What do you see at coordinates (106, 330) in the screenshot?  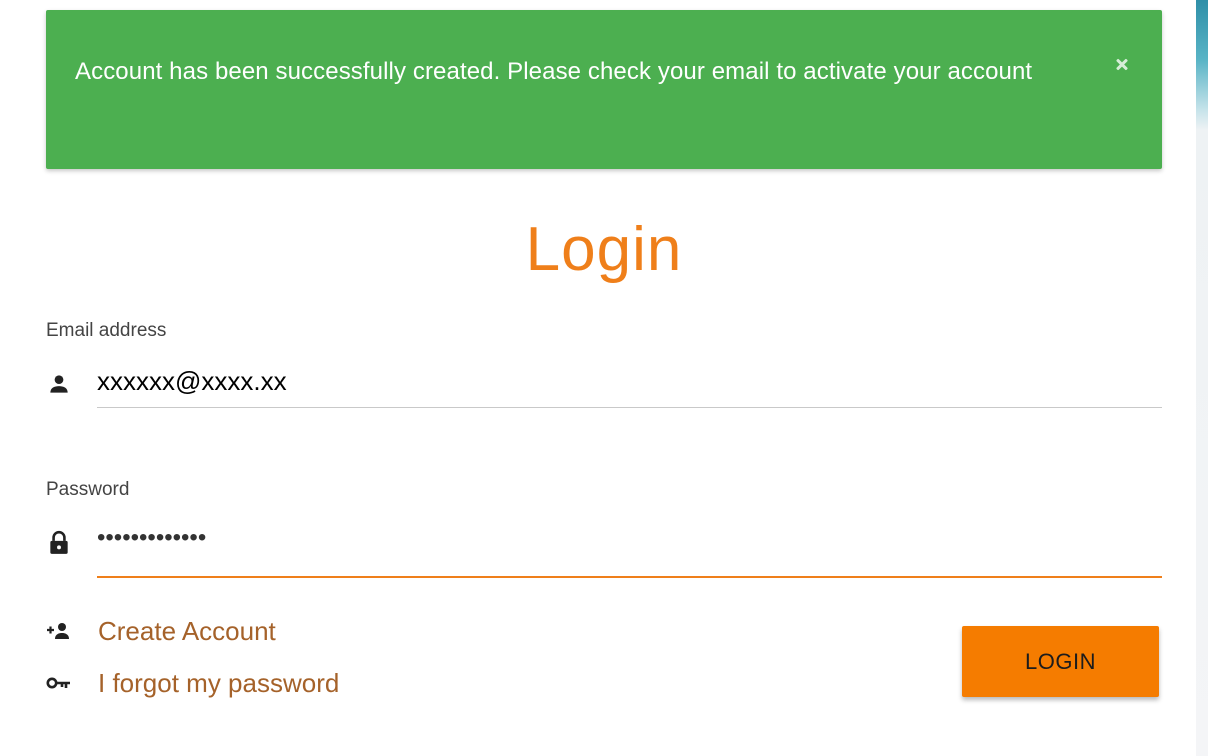 I see `email-label: Email address` at bounding box center [106, 330].